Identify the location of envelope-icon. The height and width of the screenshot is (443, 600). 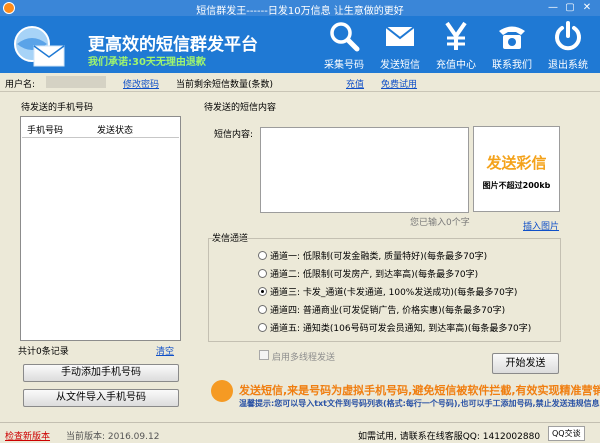
(400, 36).